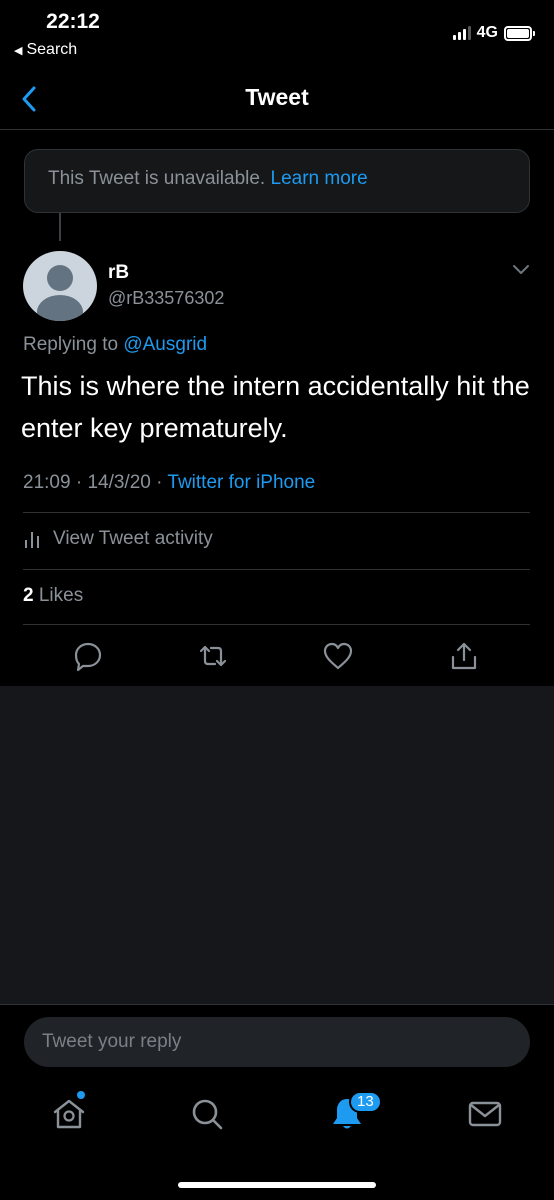 This screenshot has height=1200, width=554. I want to click on home-indicator, so click(277, 1185).